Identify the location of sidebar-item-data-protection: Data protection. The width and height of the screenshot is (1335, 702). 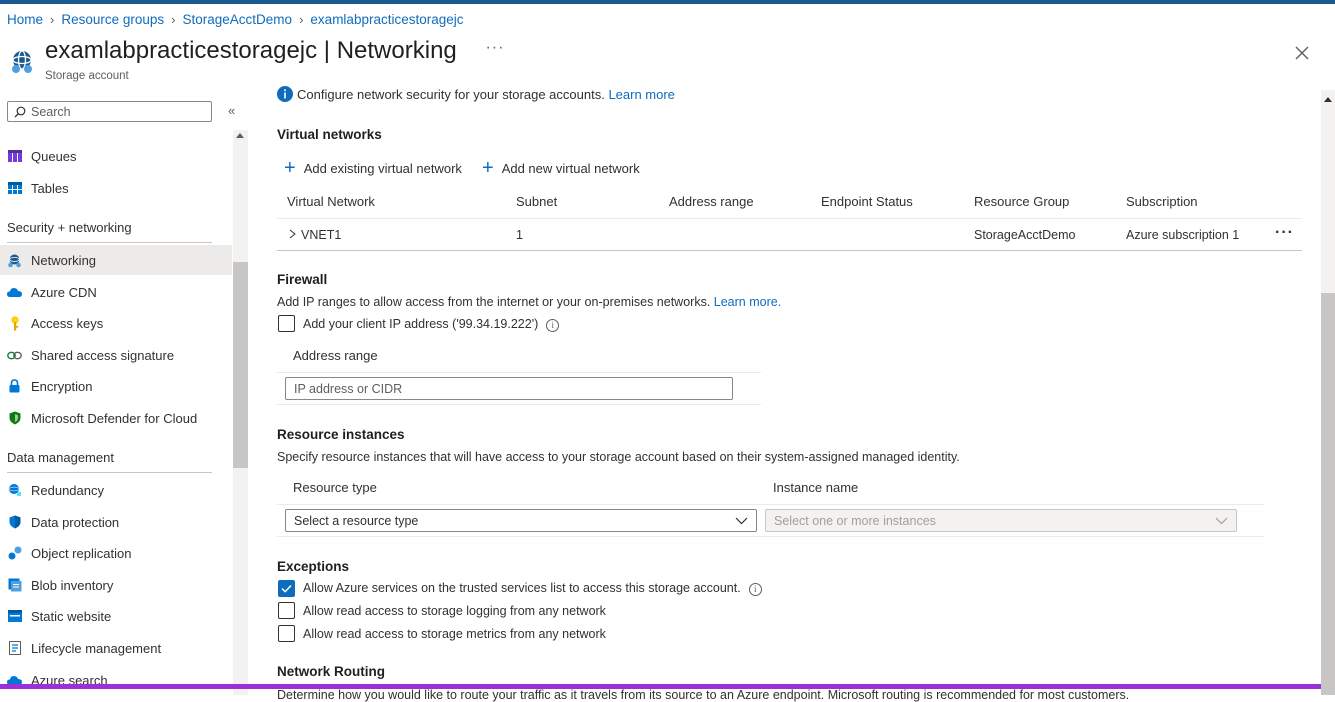
(116, 522).